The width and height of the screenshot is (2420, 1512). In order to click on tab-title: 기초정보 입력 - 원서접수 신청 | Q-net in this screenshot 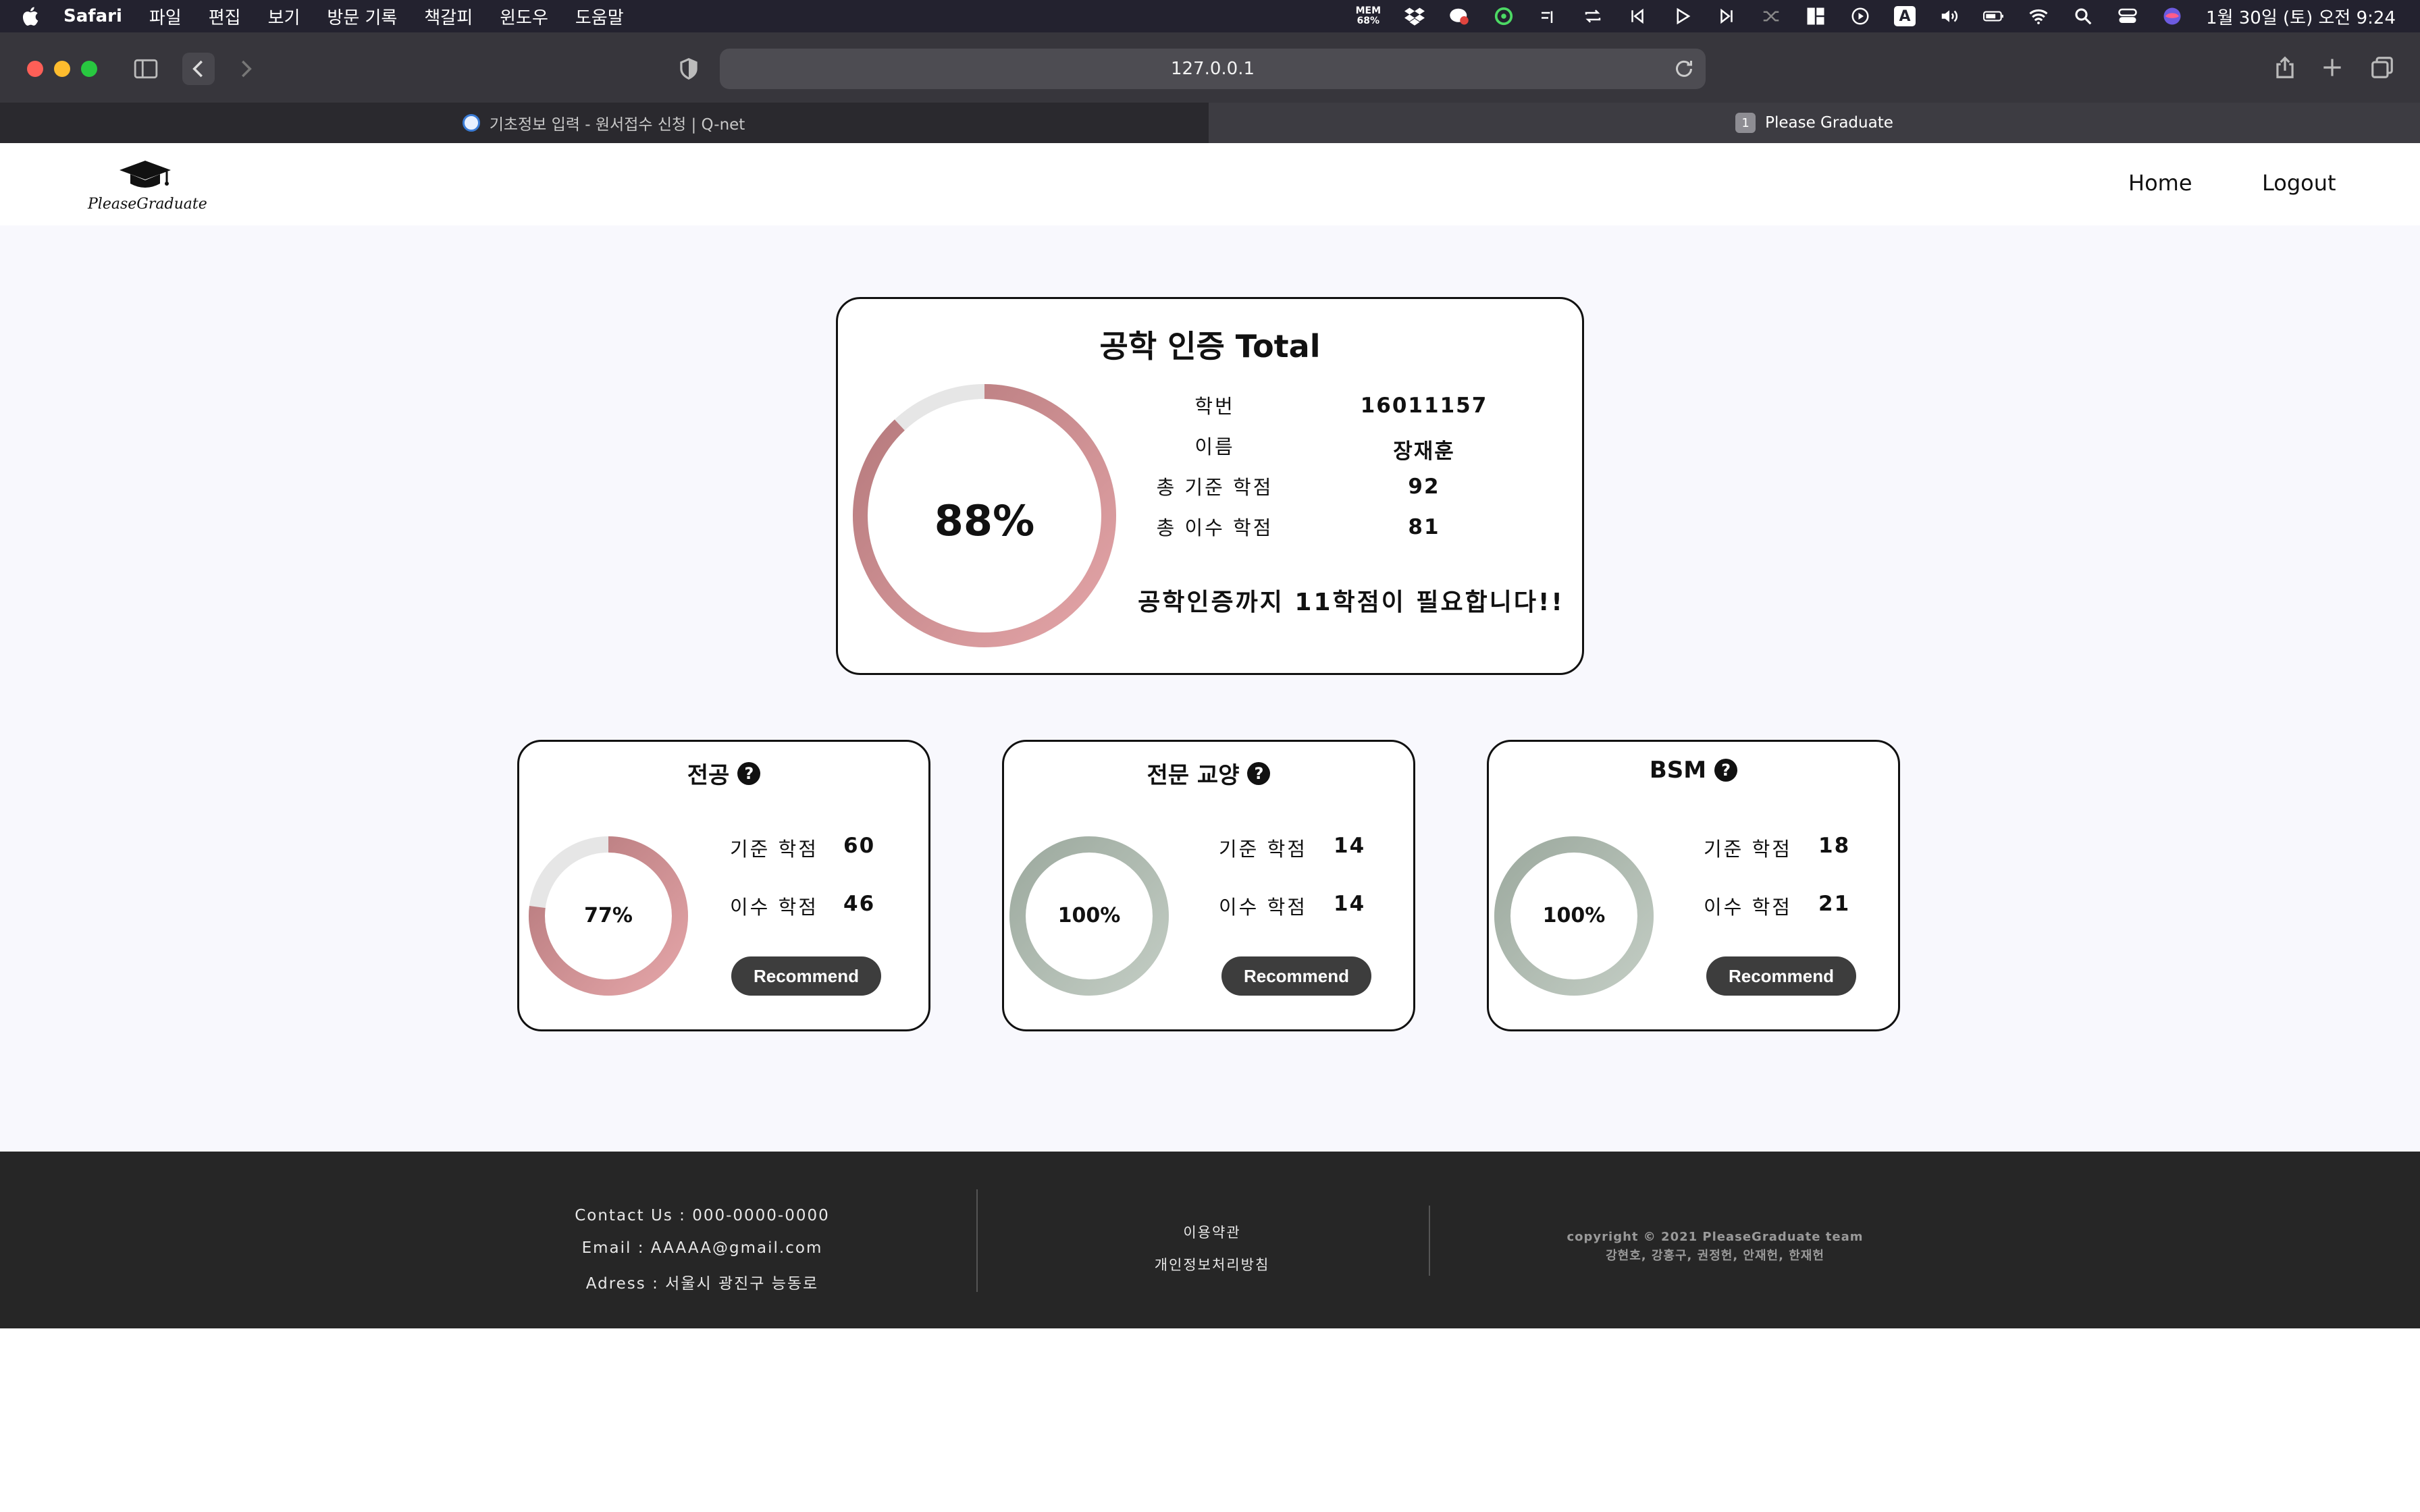, I will do `click(617, 125)`.